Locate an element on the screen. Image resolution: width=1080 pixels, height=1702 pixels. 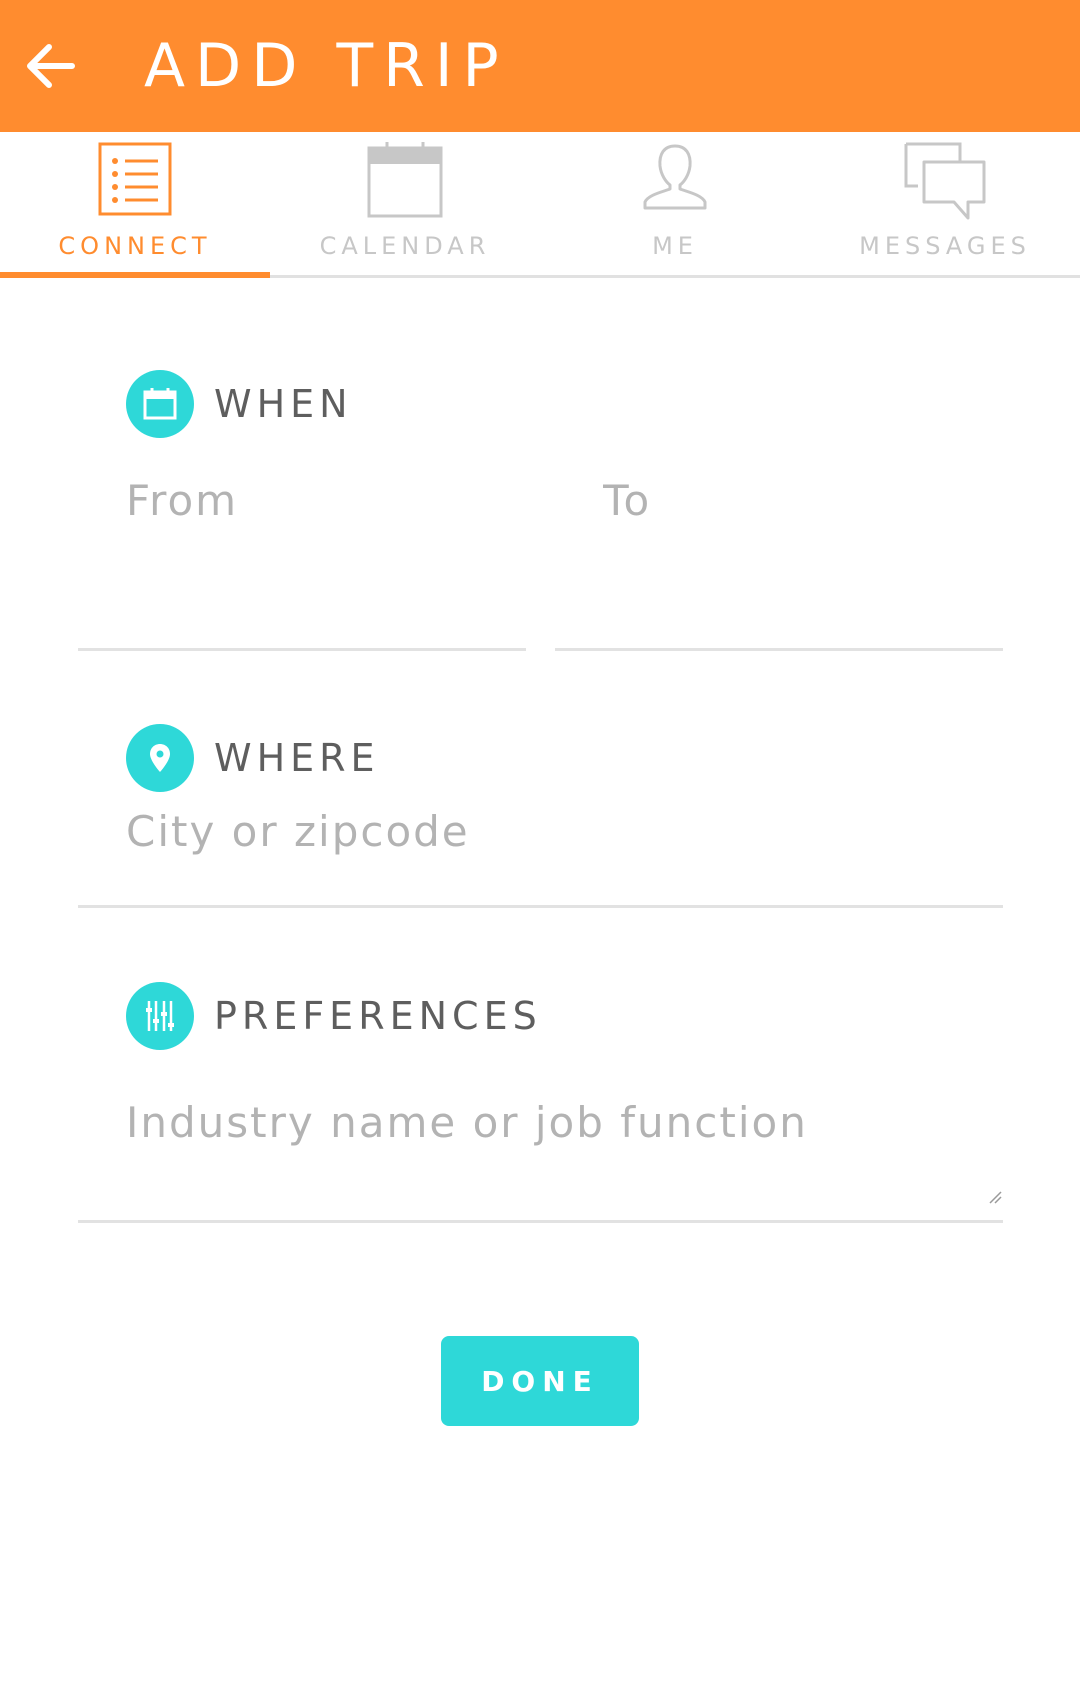
back-button is located at coordinates (50, 66).